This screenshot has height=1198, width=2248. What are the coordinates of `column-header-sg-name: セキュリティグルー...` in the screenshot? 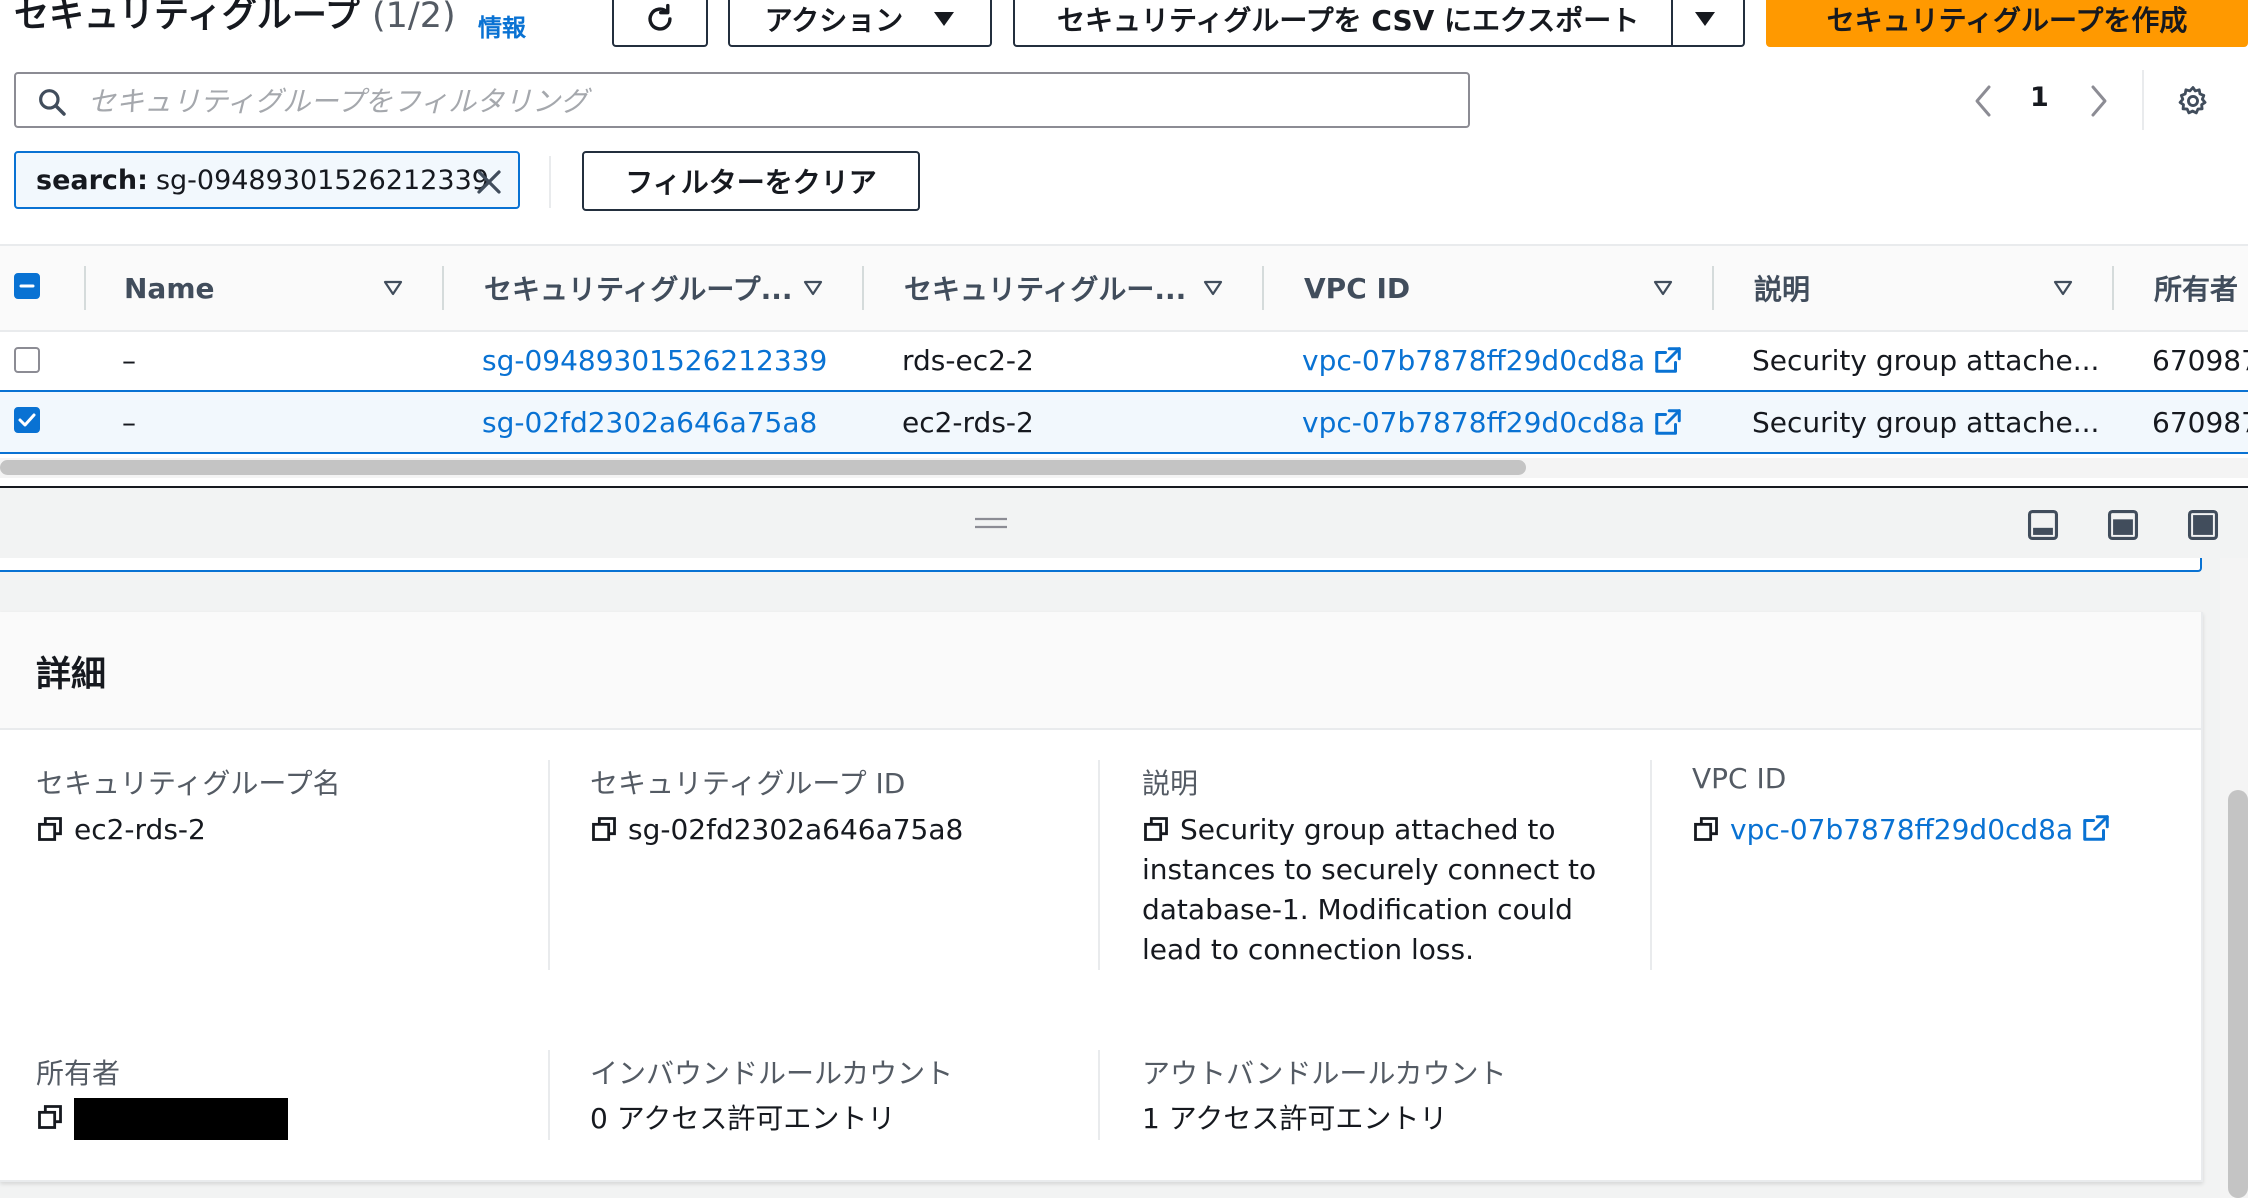 It's located at (1045, 288).